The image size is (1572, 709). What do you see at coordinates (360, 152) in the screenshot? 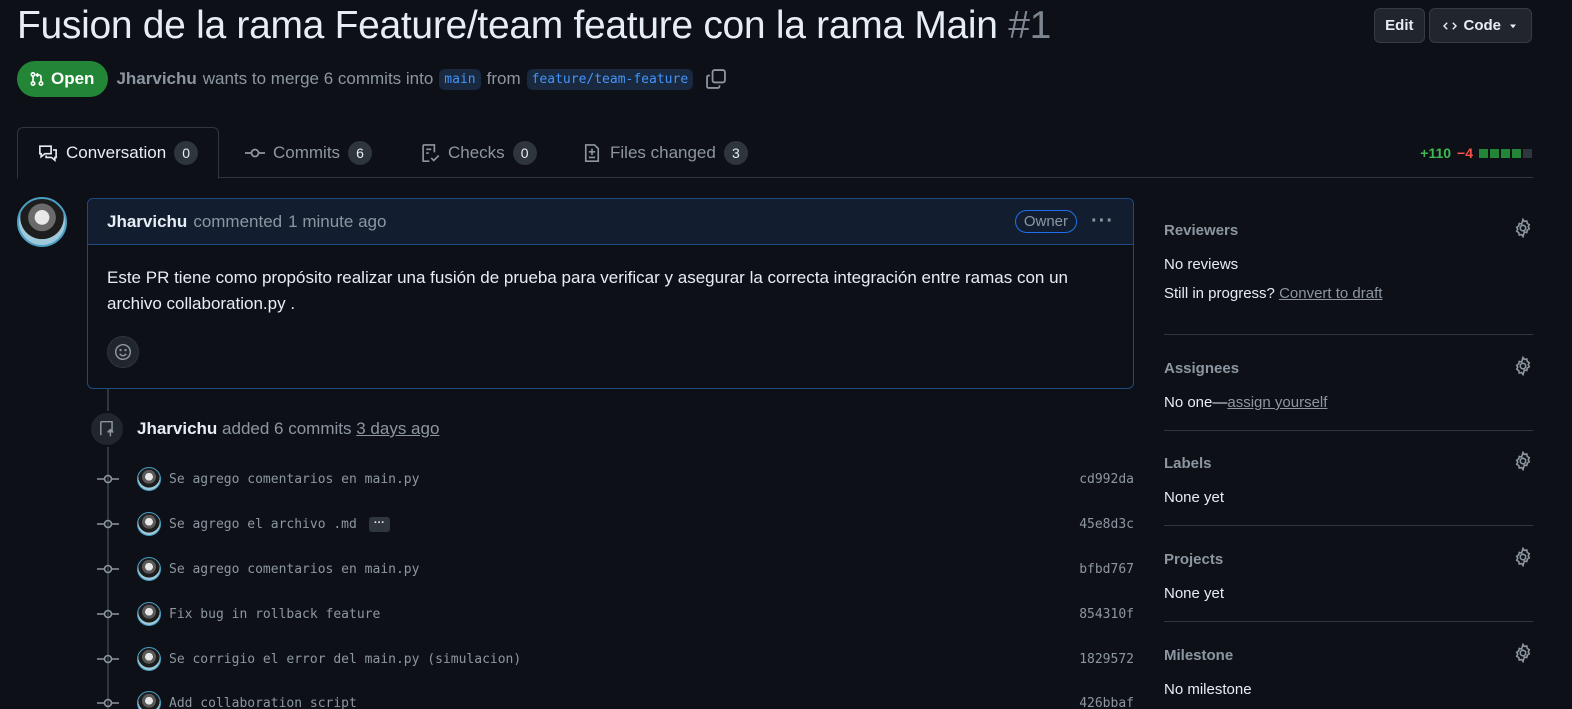
I see `tab-commits-count: 6` at bounding box center [360, 152].